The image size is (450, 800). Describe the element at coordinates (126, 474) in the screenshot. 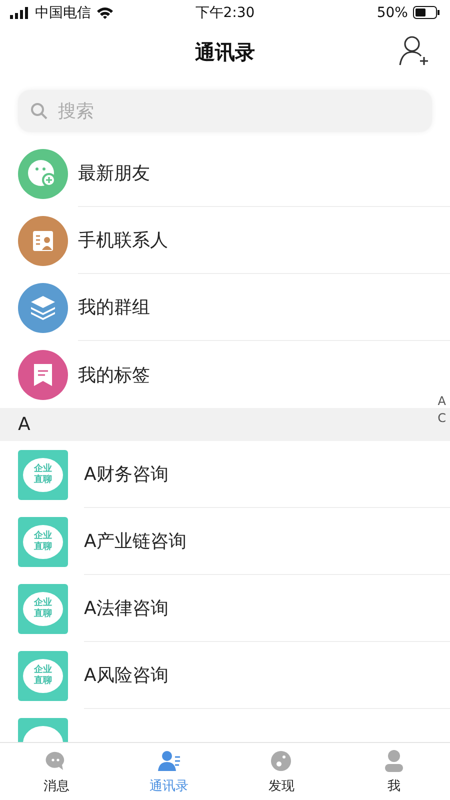

I see `contact-name: A财务咨询` at that location.